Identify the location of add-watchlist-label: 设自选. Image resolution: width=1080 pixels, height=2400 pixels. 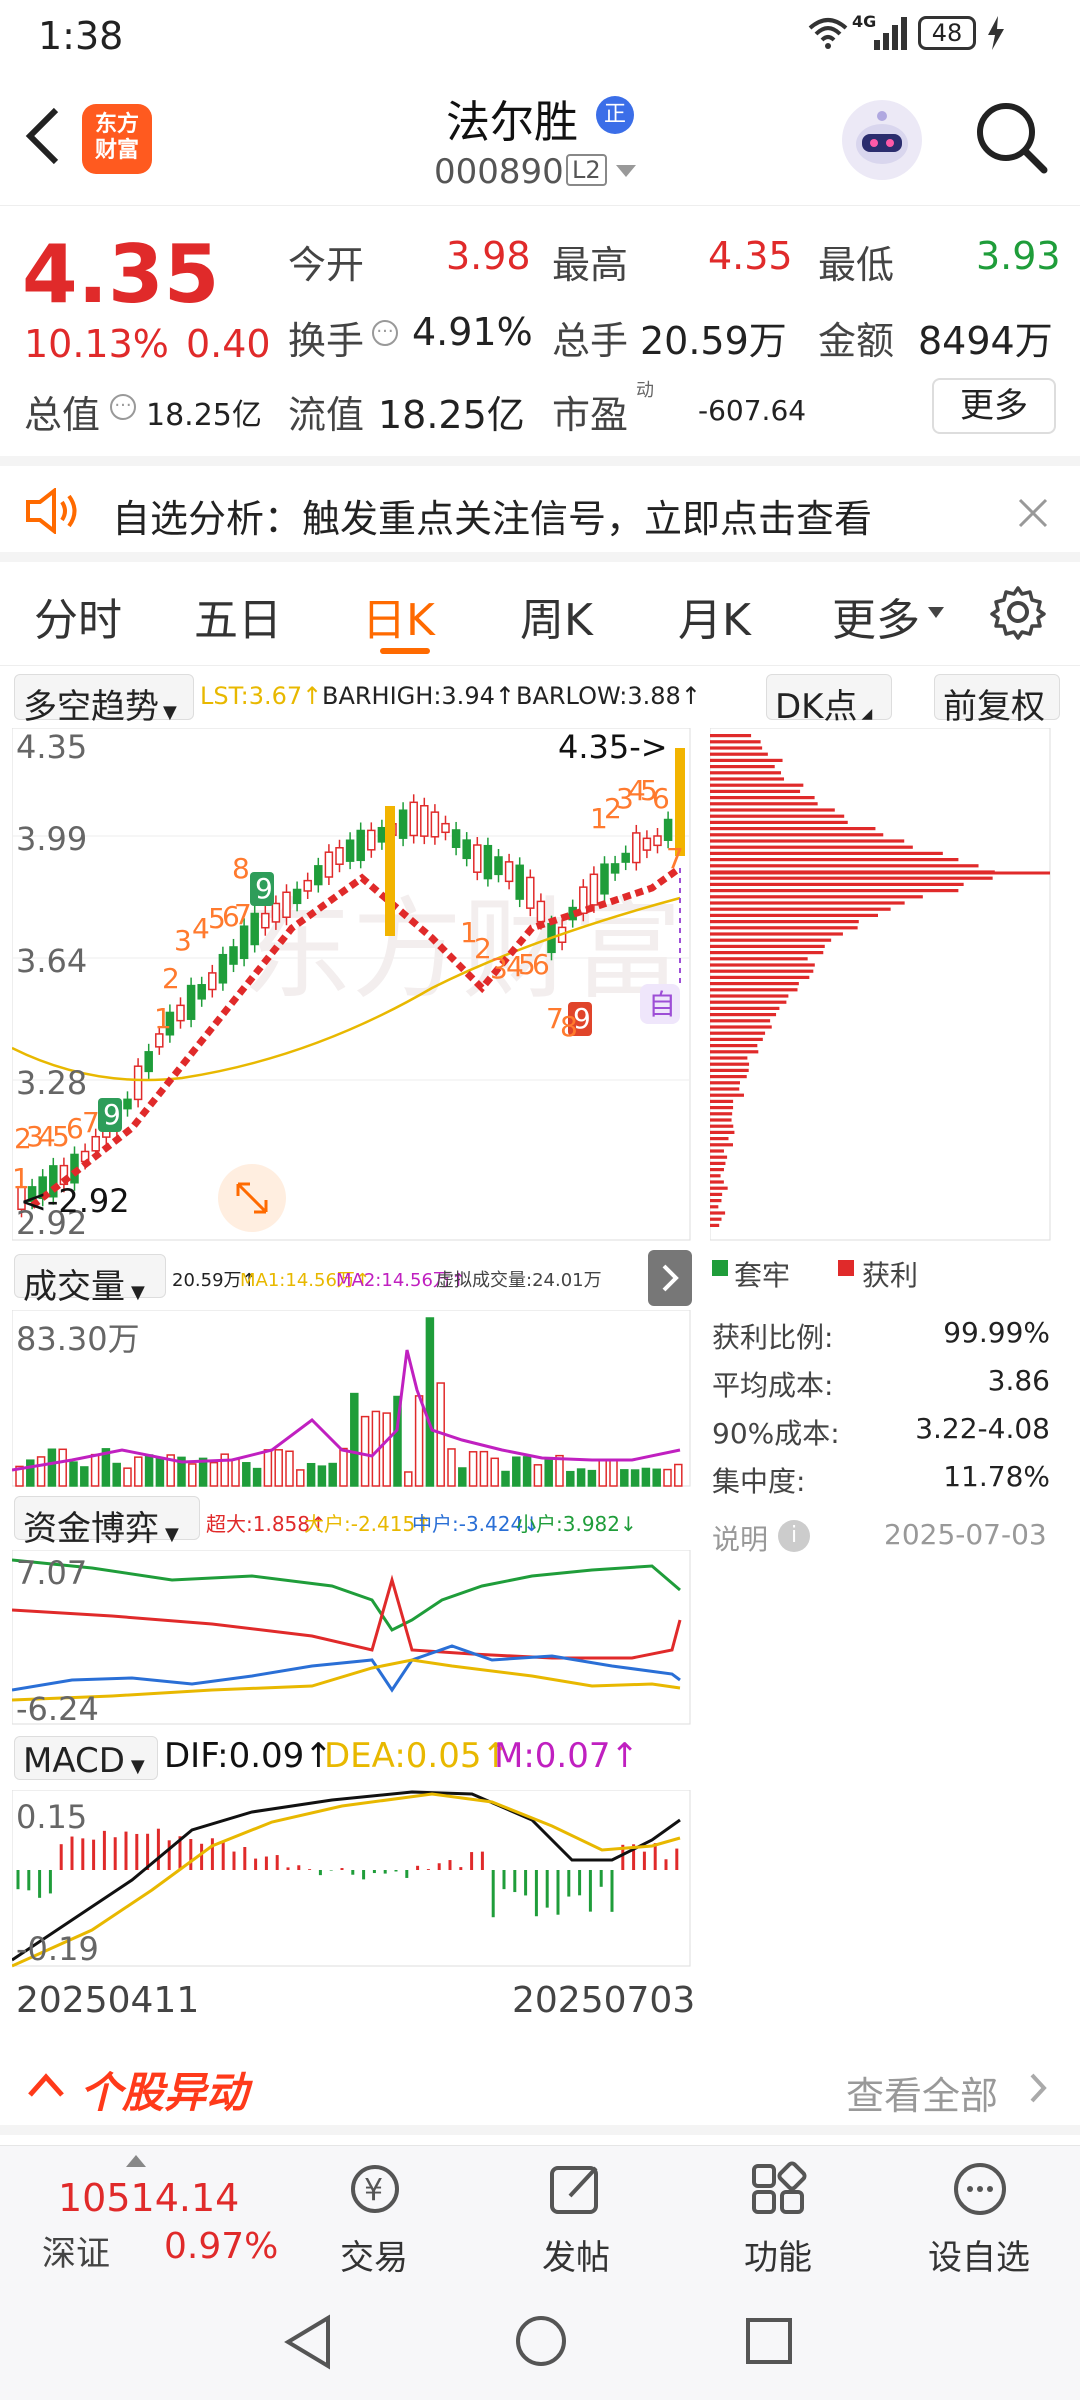
(979, 2254).